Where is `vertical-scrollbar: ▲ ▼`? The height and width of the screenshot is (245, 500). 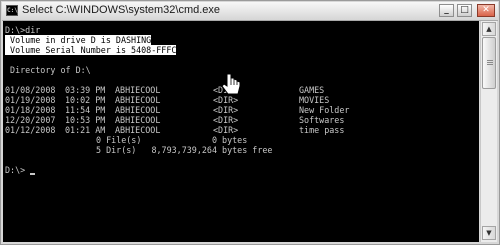 vertical-scrollbar: ▲ ▼ is located at coordinates (488, 131).